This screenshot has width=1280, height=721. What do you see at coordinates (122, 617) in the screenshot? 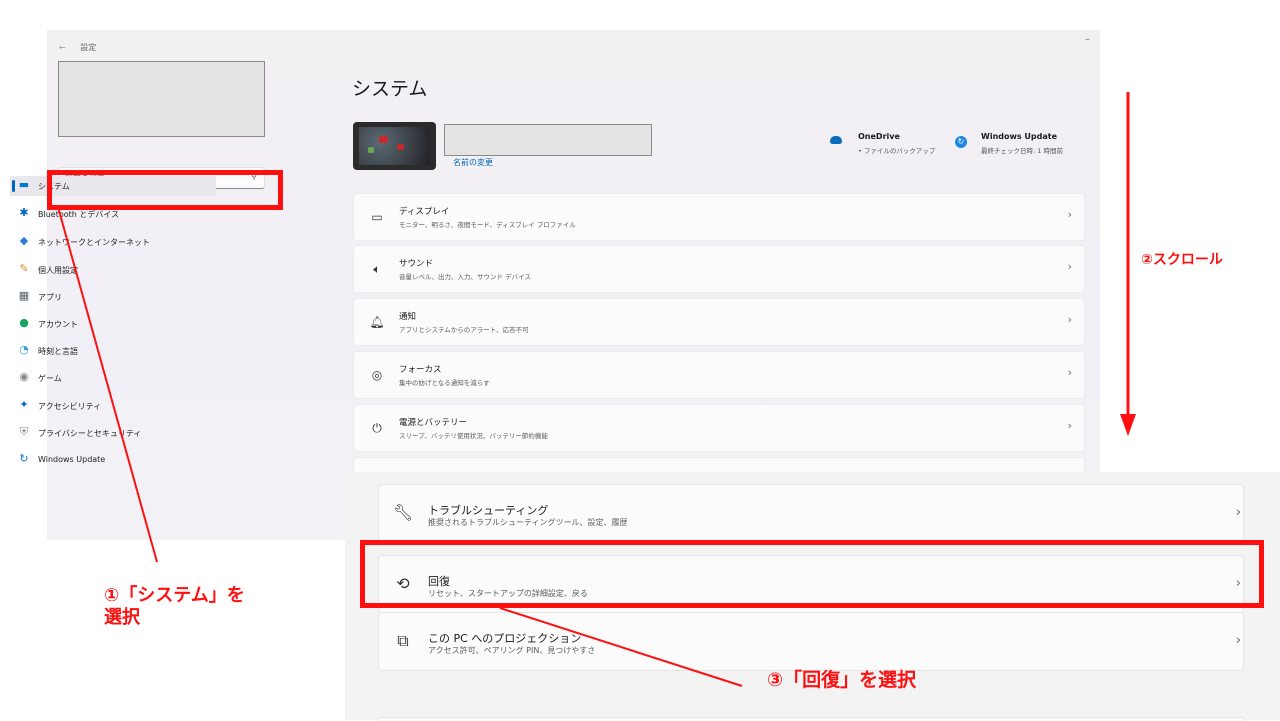
I see `step1-line2: 選択` at bounding box center [122, 617].